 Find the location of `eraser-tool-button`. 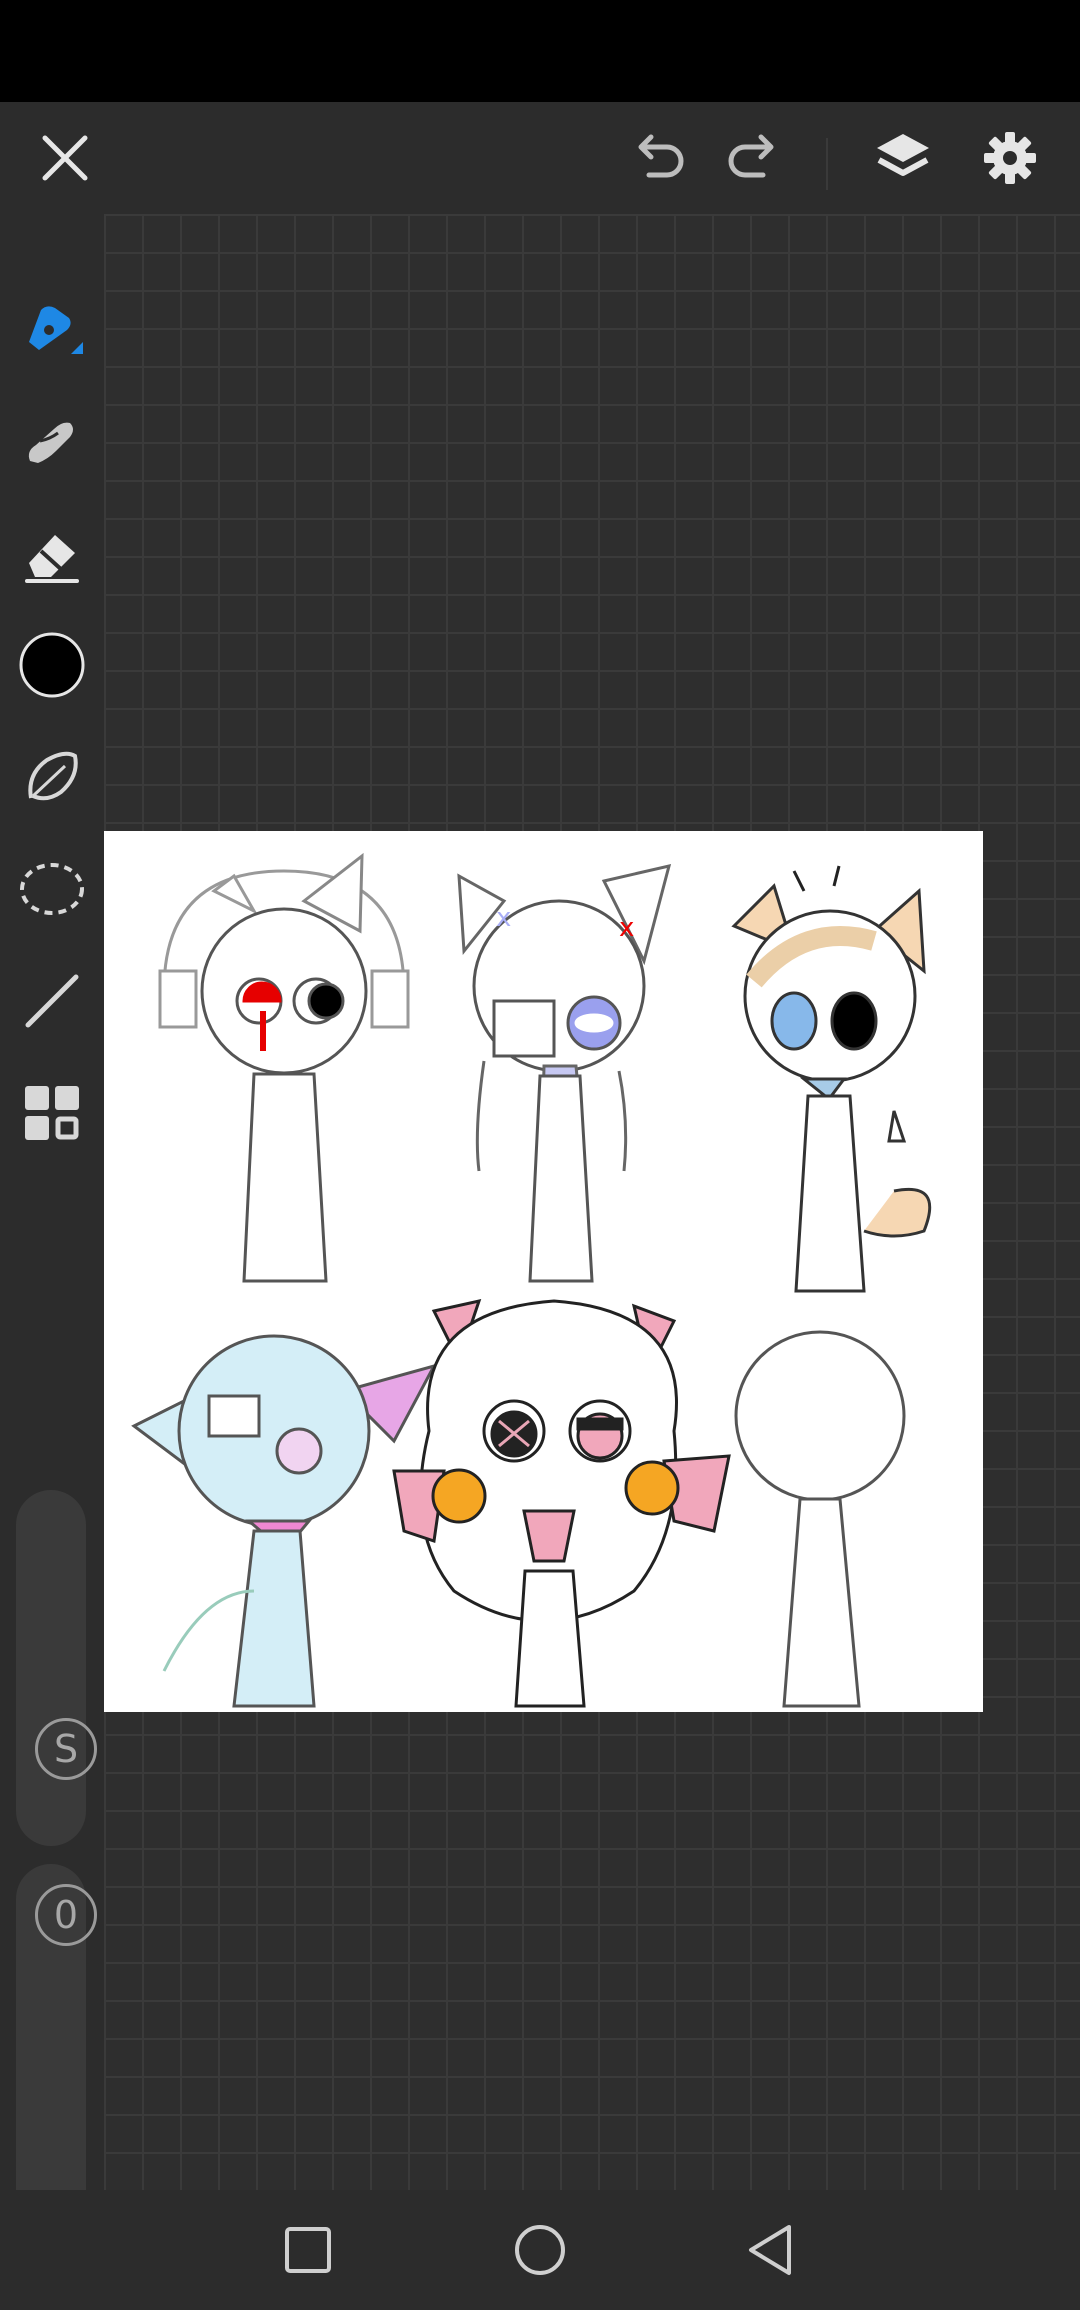

eraser-tool-button is located at coordinates (52, 555).